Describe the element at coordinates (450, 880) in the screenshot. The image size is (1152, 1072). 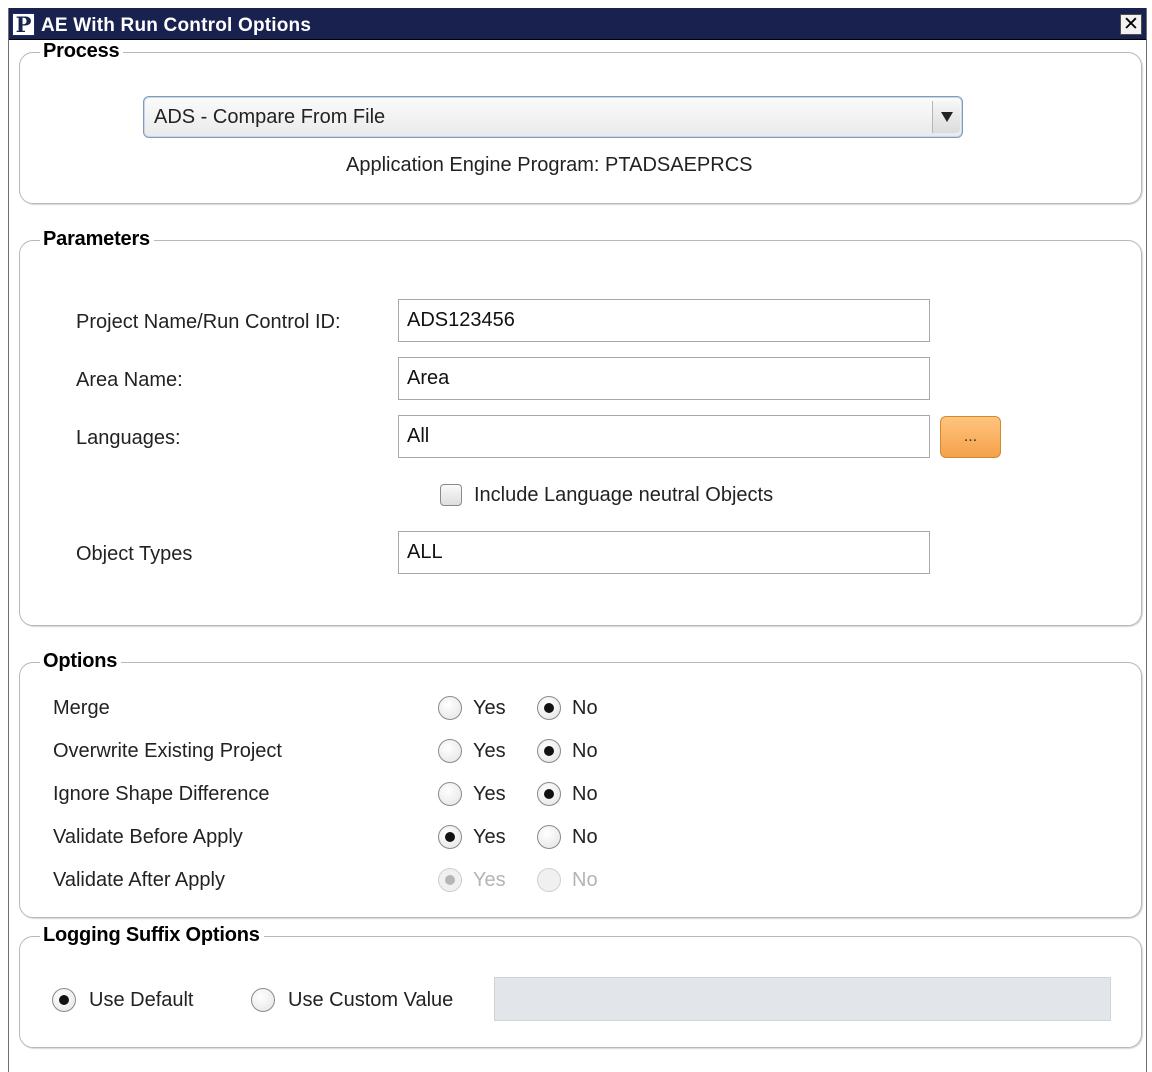
I see `validate-after-yes-radio` at that location.